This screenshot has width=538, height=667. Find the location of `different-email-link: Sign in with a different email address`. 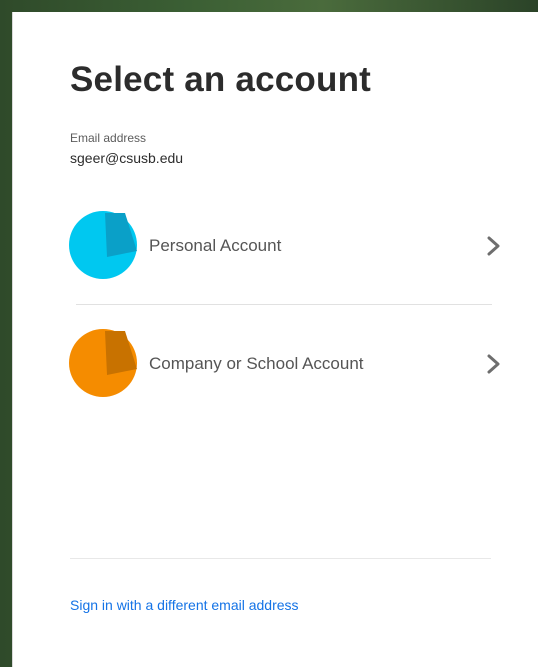

different-email-link: Sign in with a different email address is located at coordinates (184, 605).